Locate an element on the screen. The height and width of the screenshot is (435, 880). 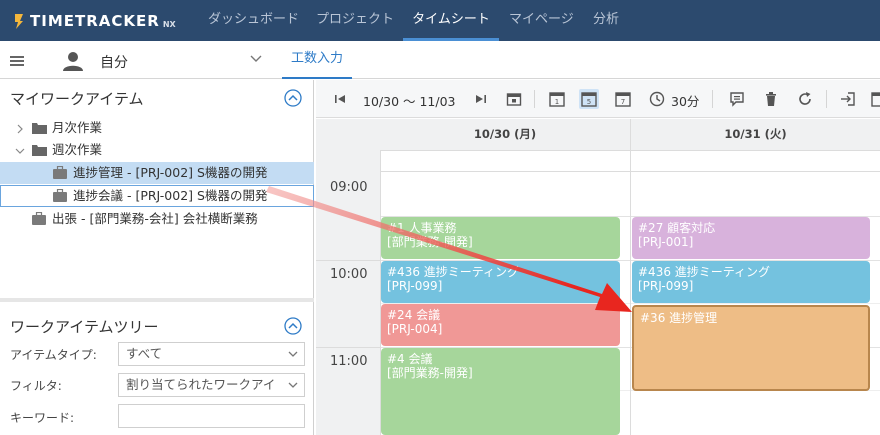
filter-label: フィルタ: is located at coordinates (36, 386).